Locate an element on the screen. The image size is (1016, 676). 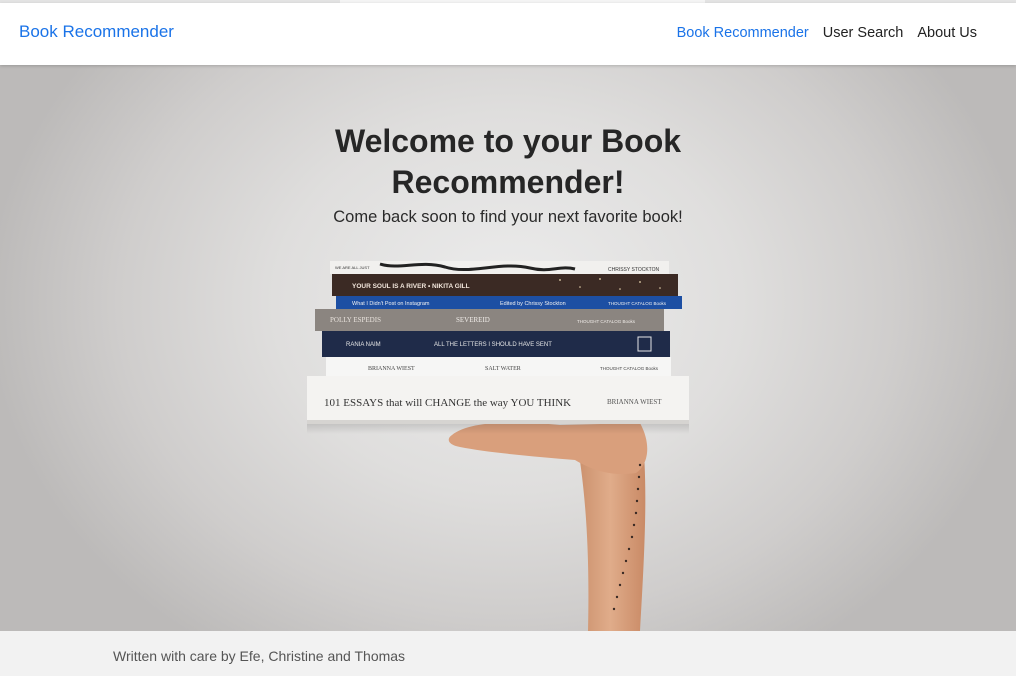
svg-text: Edited by Chrissy Stockton is located at coordinates (533, 304).